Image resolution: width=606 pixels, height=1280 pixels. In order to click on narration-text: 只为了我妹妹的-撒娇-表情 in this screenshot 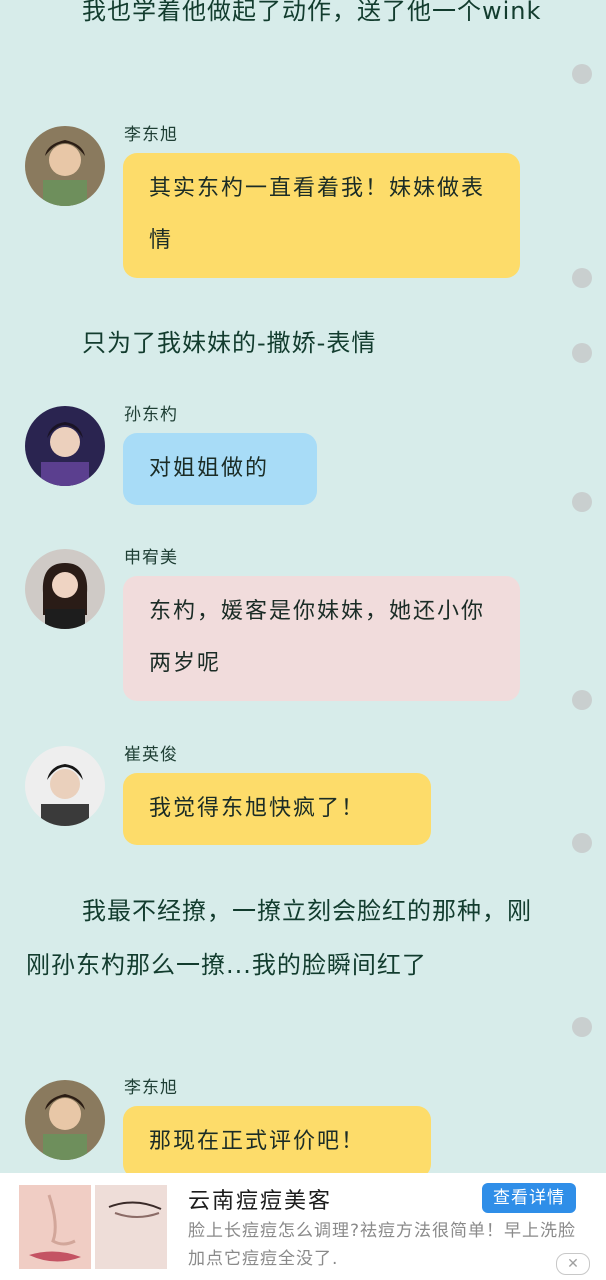, I will do `click(229, 343)`.